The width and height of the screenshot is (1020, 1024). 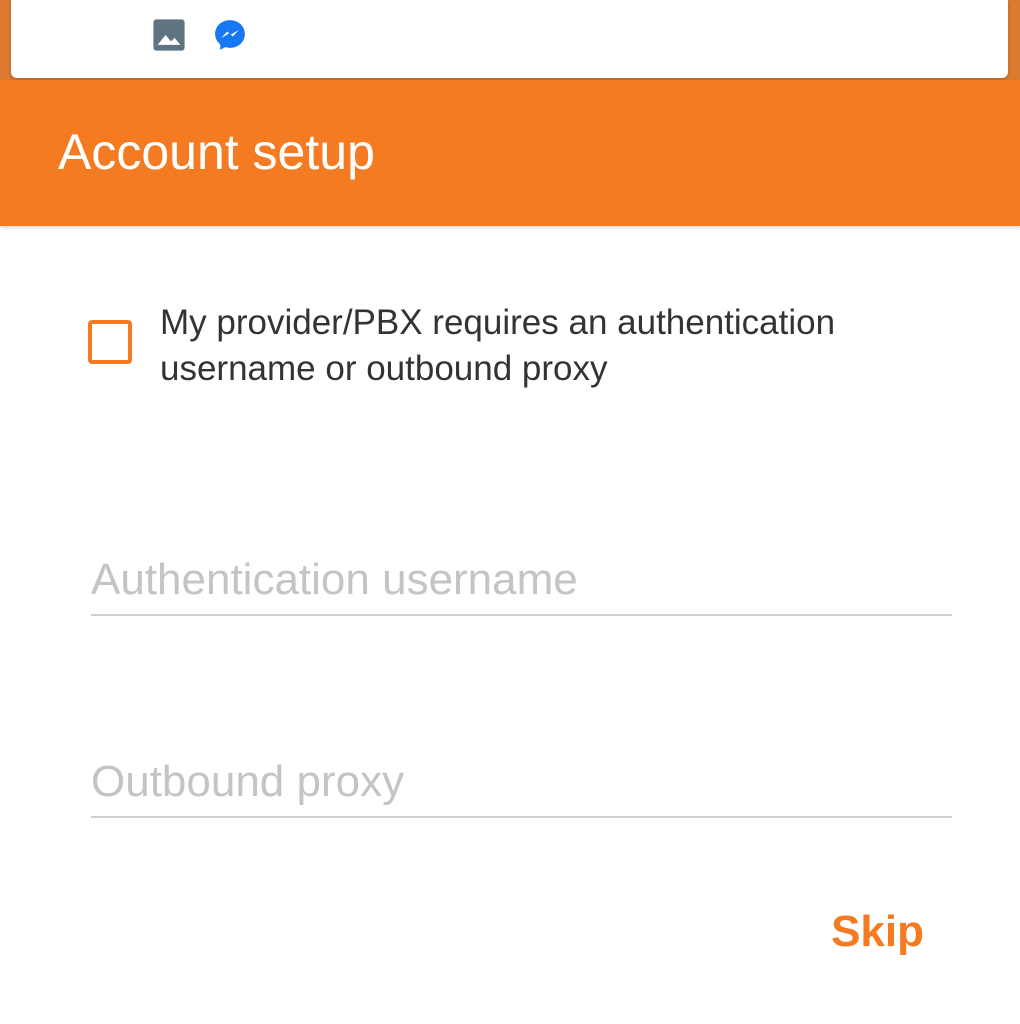 I want to click on page-title: Account setup, so click(x=216, y=152).